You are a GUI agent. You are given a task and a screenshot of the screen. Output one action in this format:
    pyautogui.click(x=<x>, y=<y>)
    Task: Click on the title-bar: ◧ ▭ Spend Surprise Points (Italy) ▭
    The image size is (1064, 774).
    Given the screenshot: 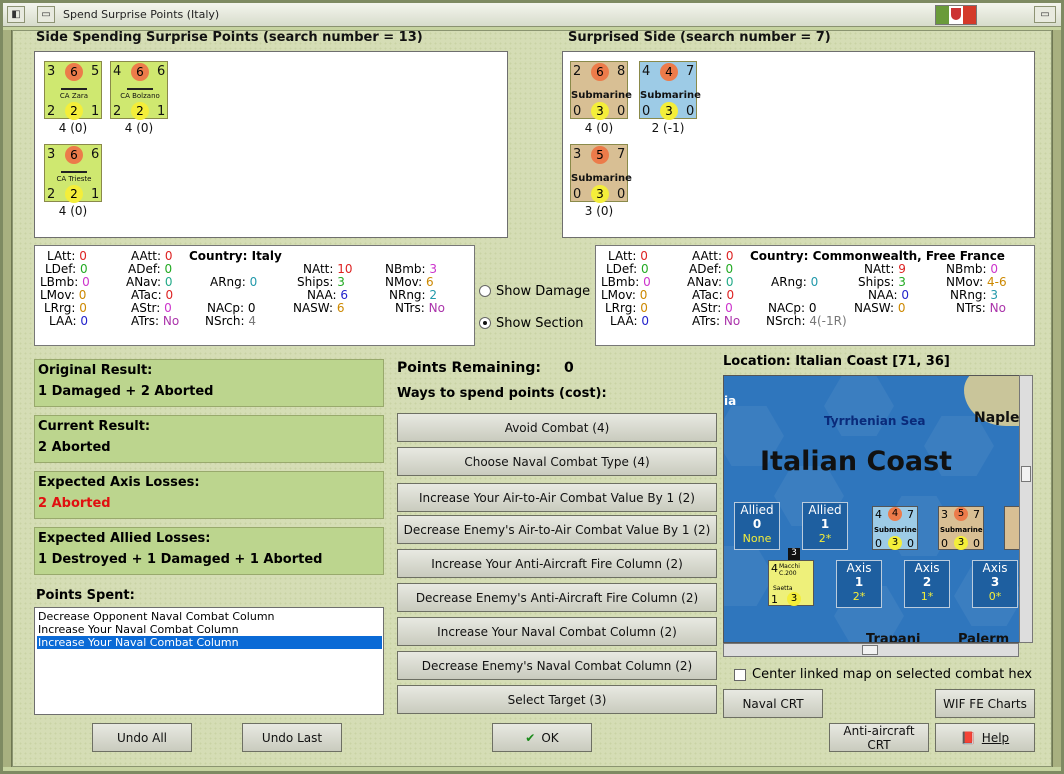 What is the action you would take?
    pyautogui.click(x=532, y=15)
    